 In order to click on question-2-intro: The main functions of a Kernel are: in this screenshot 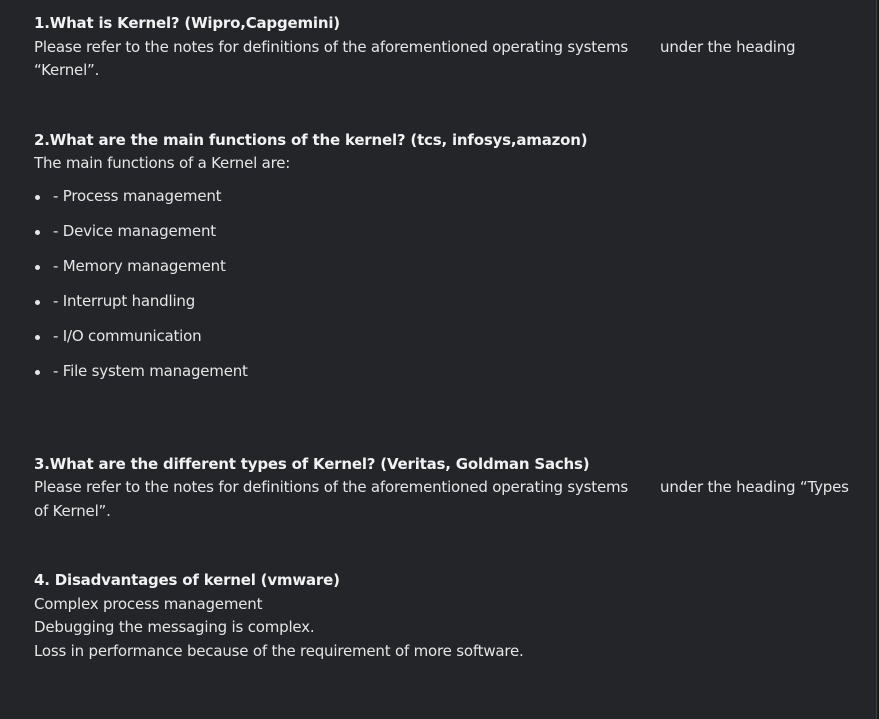, I will do `click(162, 163)`.